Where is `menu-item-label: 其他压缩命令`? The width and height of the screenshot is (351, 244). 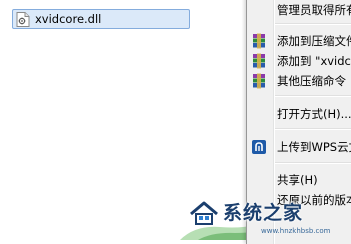 menu-item-label: 其他压缩命令 is located at coordinates (311, 81).